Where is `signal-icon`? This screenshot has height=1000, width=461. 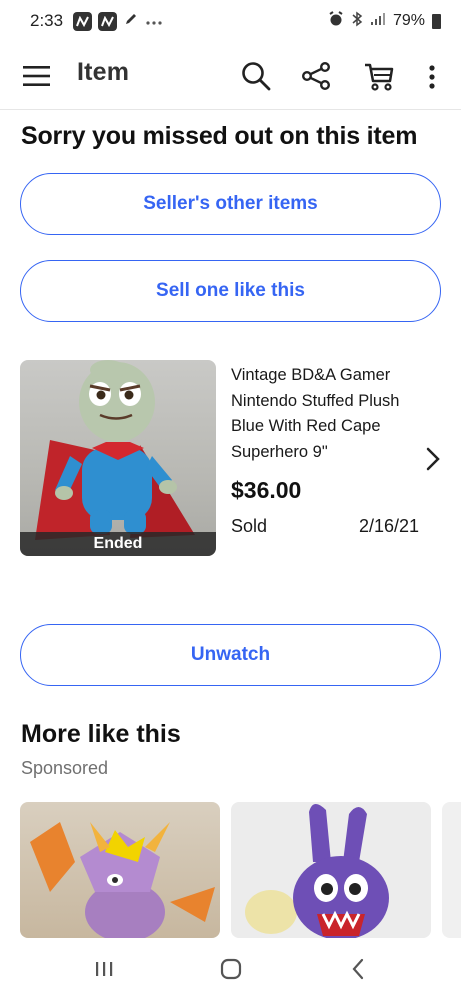 signal-icon is located at coordinates (378, 21).